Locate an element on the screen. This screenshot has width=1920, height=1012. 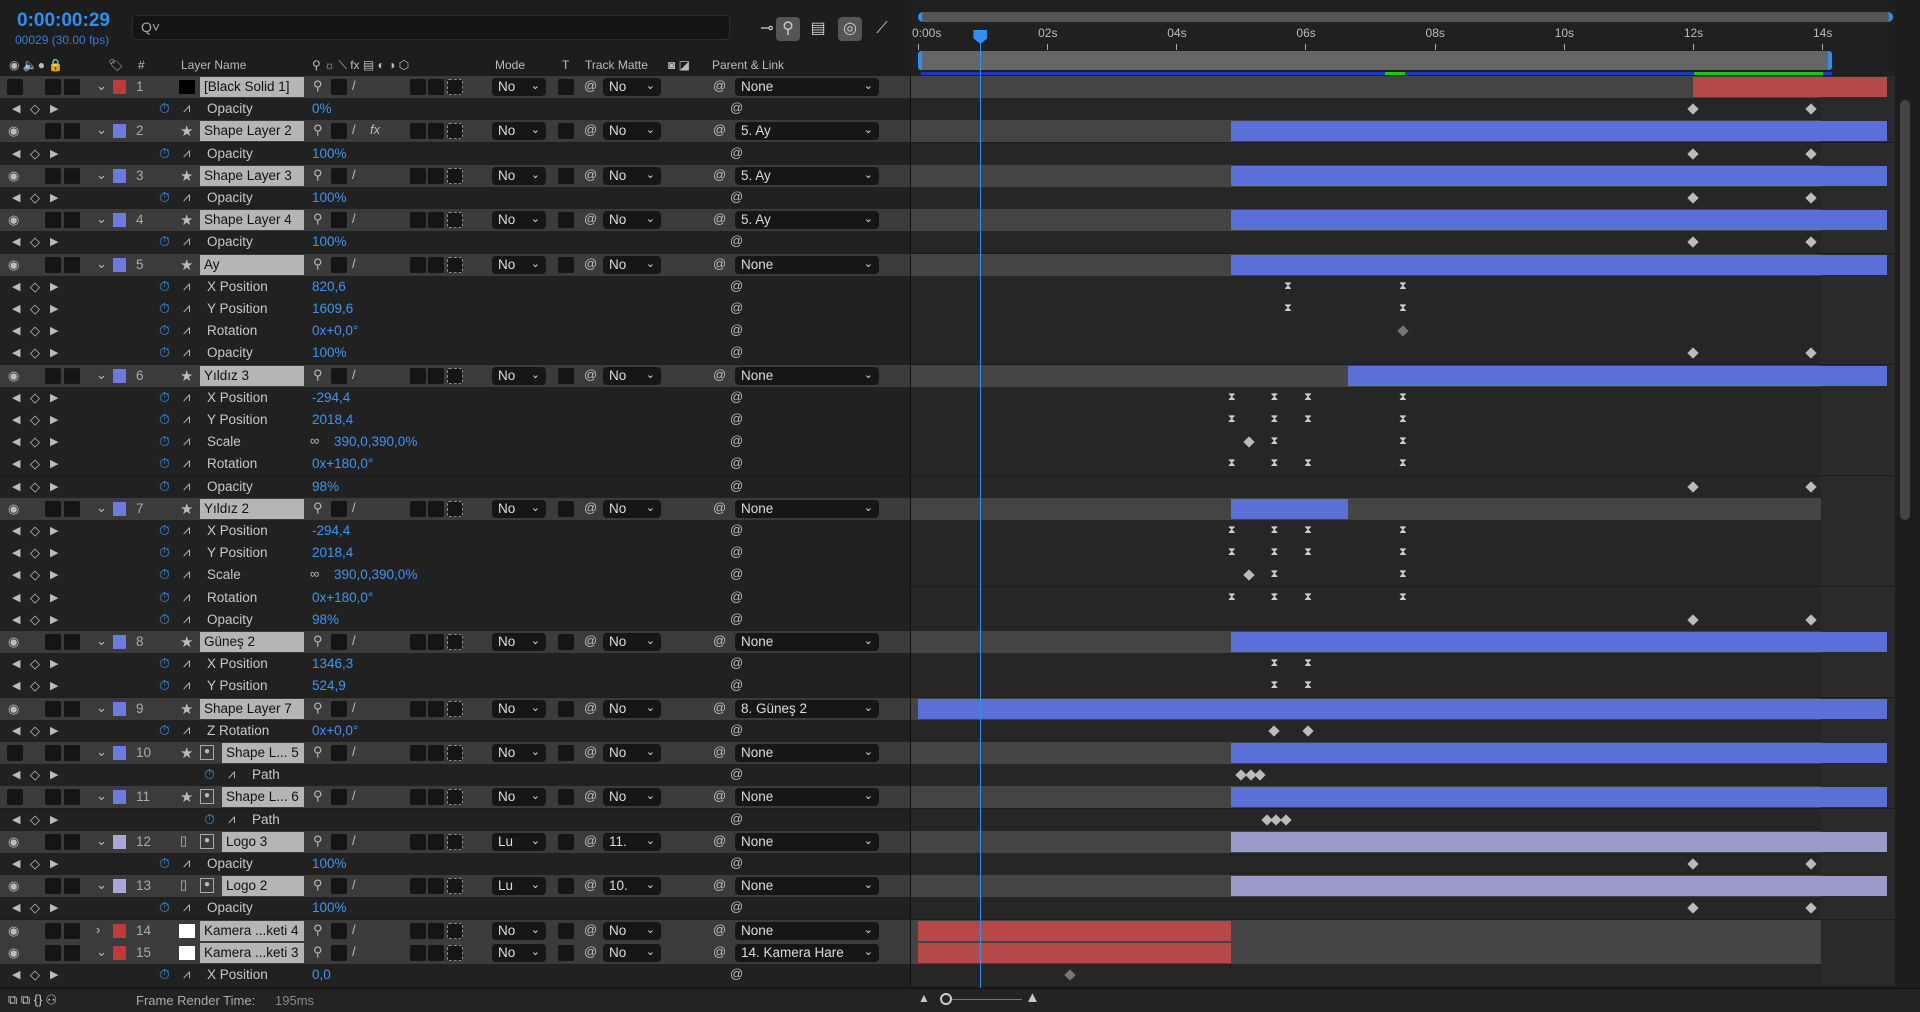
video-switch is located at coordinates (15, 797).